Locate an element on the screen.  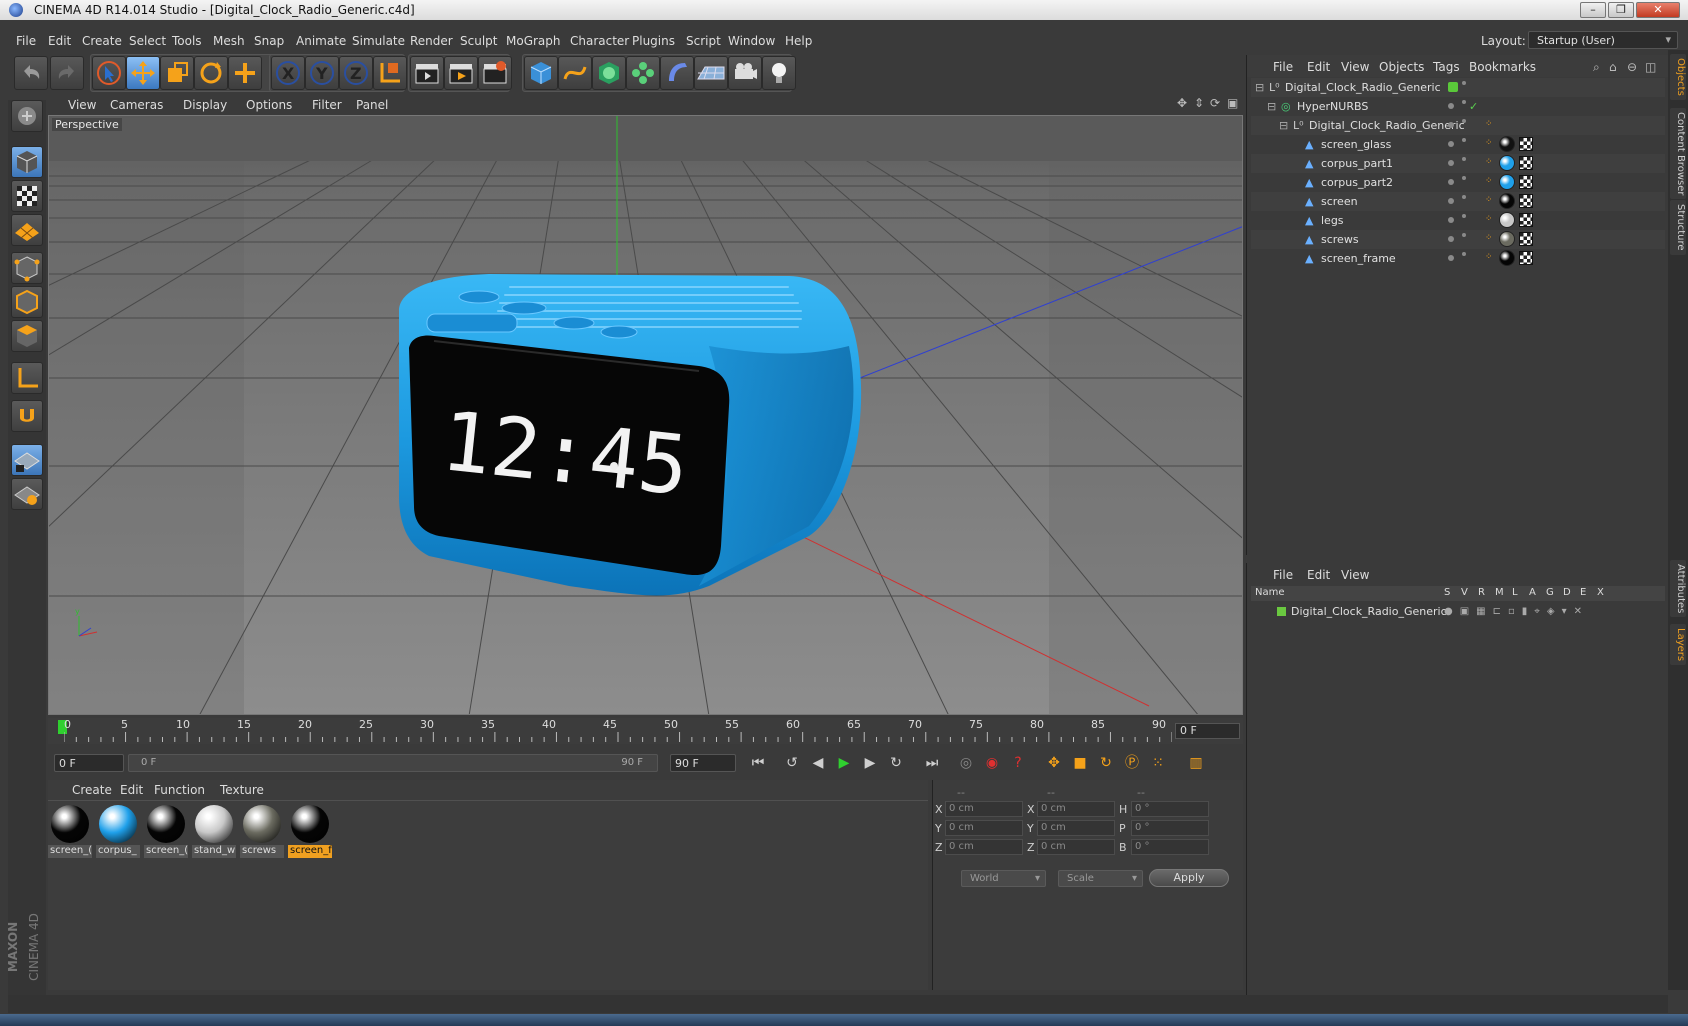
object-name: corpus_part1 is located at coordinates (1357, 163).